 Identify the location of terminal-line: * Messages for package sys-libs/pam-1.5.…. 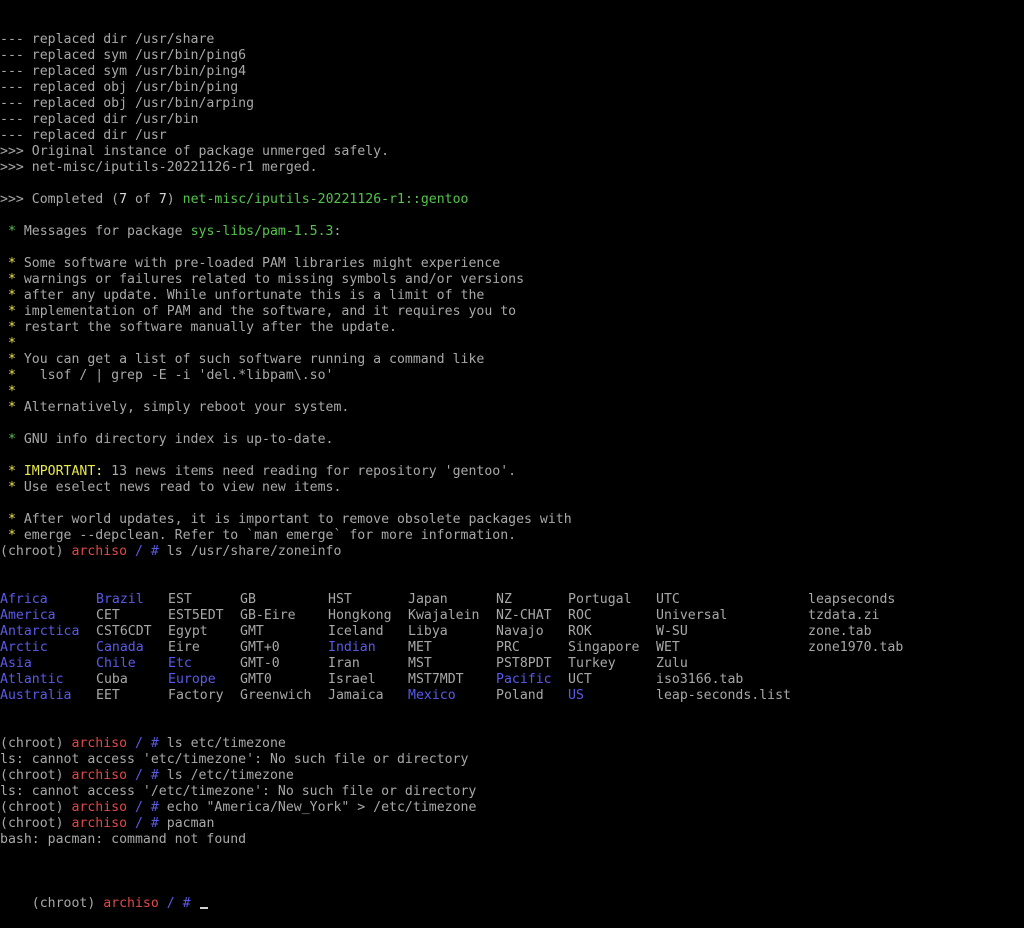
(512, 232).